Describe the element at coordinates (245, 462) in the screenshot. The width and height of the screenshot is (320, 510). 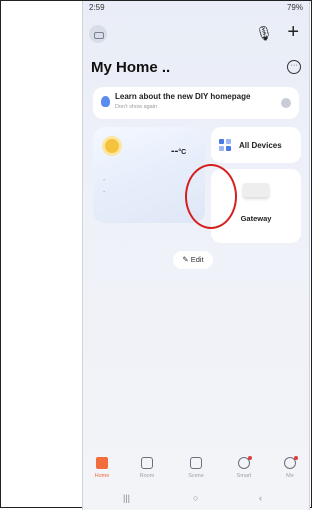
I see `smart-tab-icon` at that location.